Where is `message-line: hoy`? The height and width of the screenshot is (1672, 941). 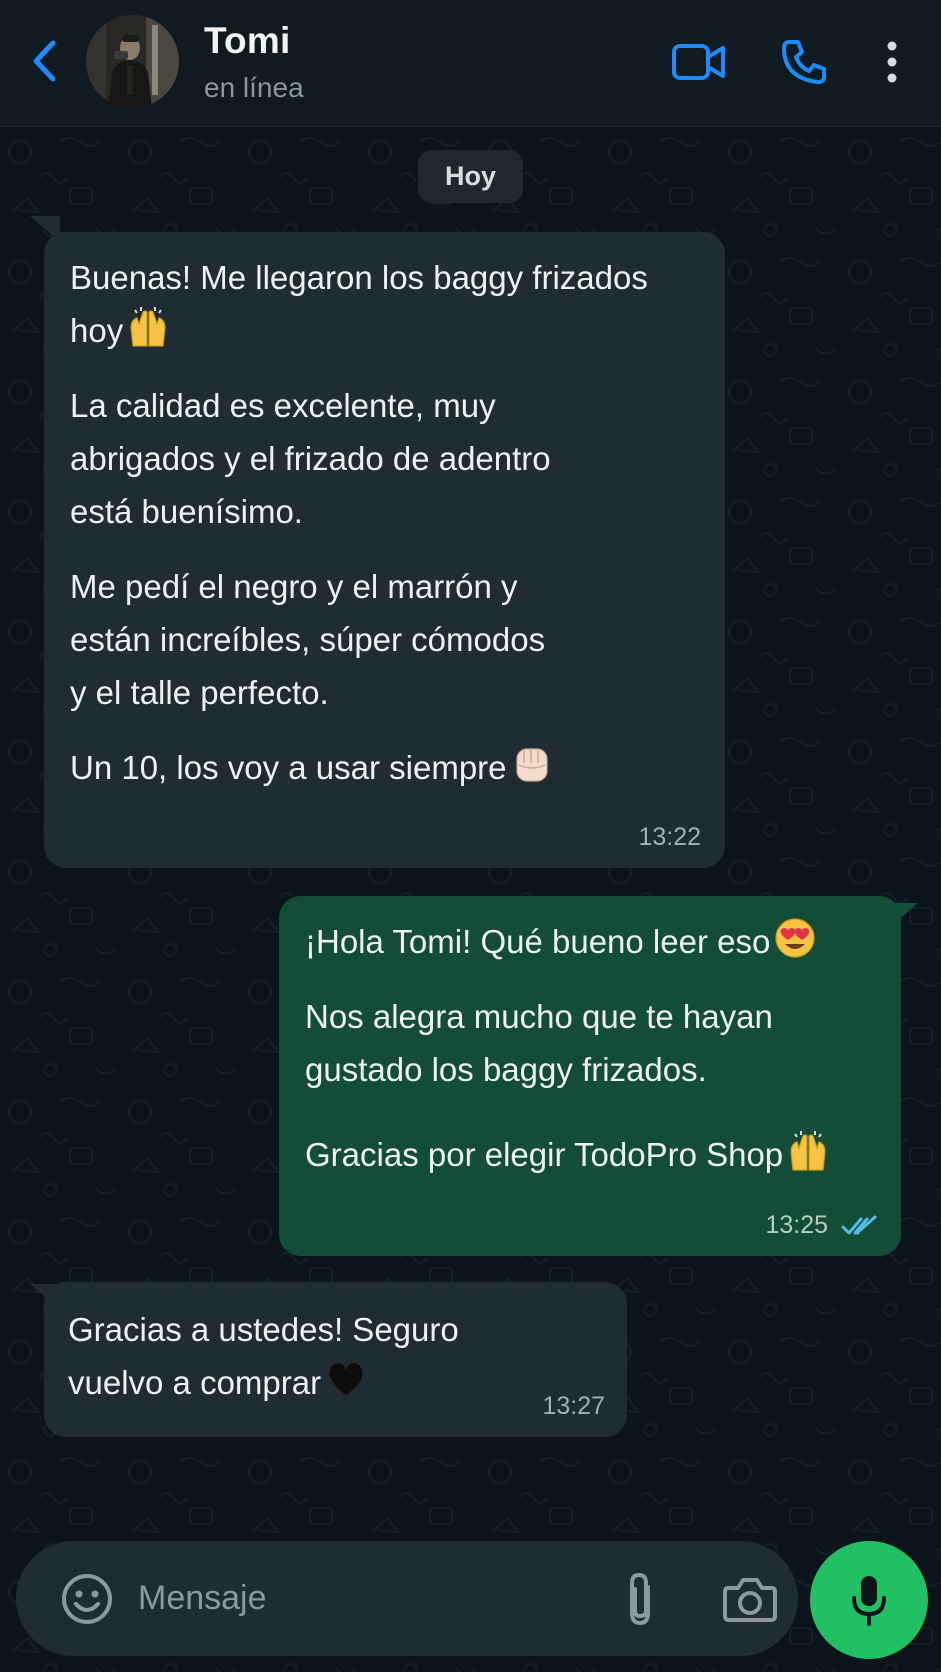 message-line: hoy is located at coordinates (385, 330).